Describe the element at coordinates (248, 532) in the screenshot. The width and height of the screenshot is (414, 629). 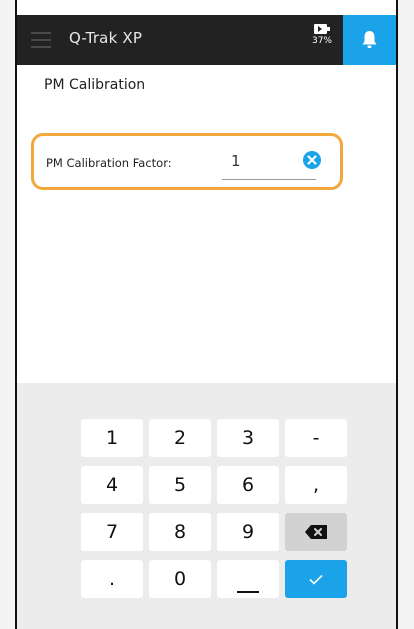
I see `key-9: 9` at that location.